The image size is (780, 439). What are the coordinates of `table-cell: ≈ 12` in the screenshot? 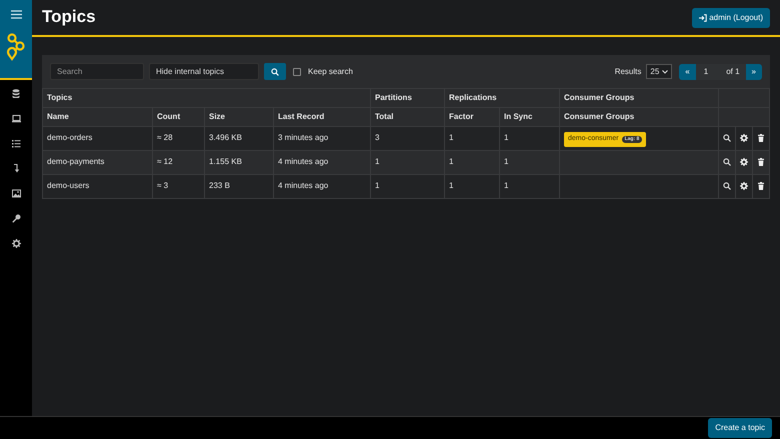 It's located at (178, 162).